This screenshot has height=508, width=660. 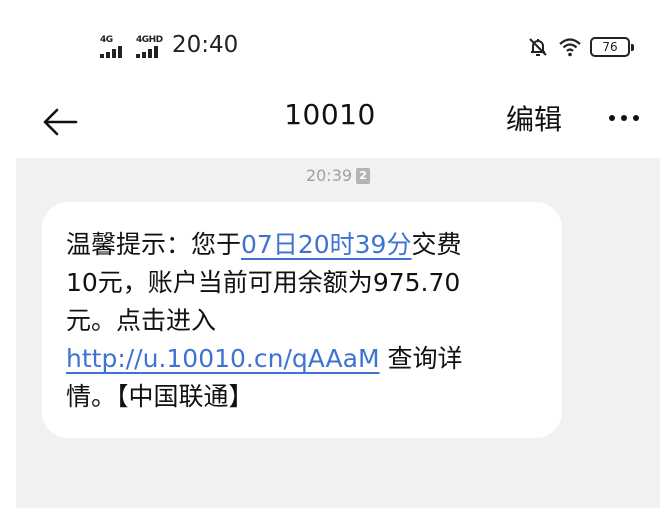 I want to click on battery-icon: 76, so click(x=612, y=47).